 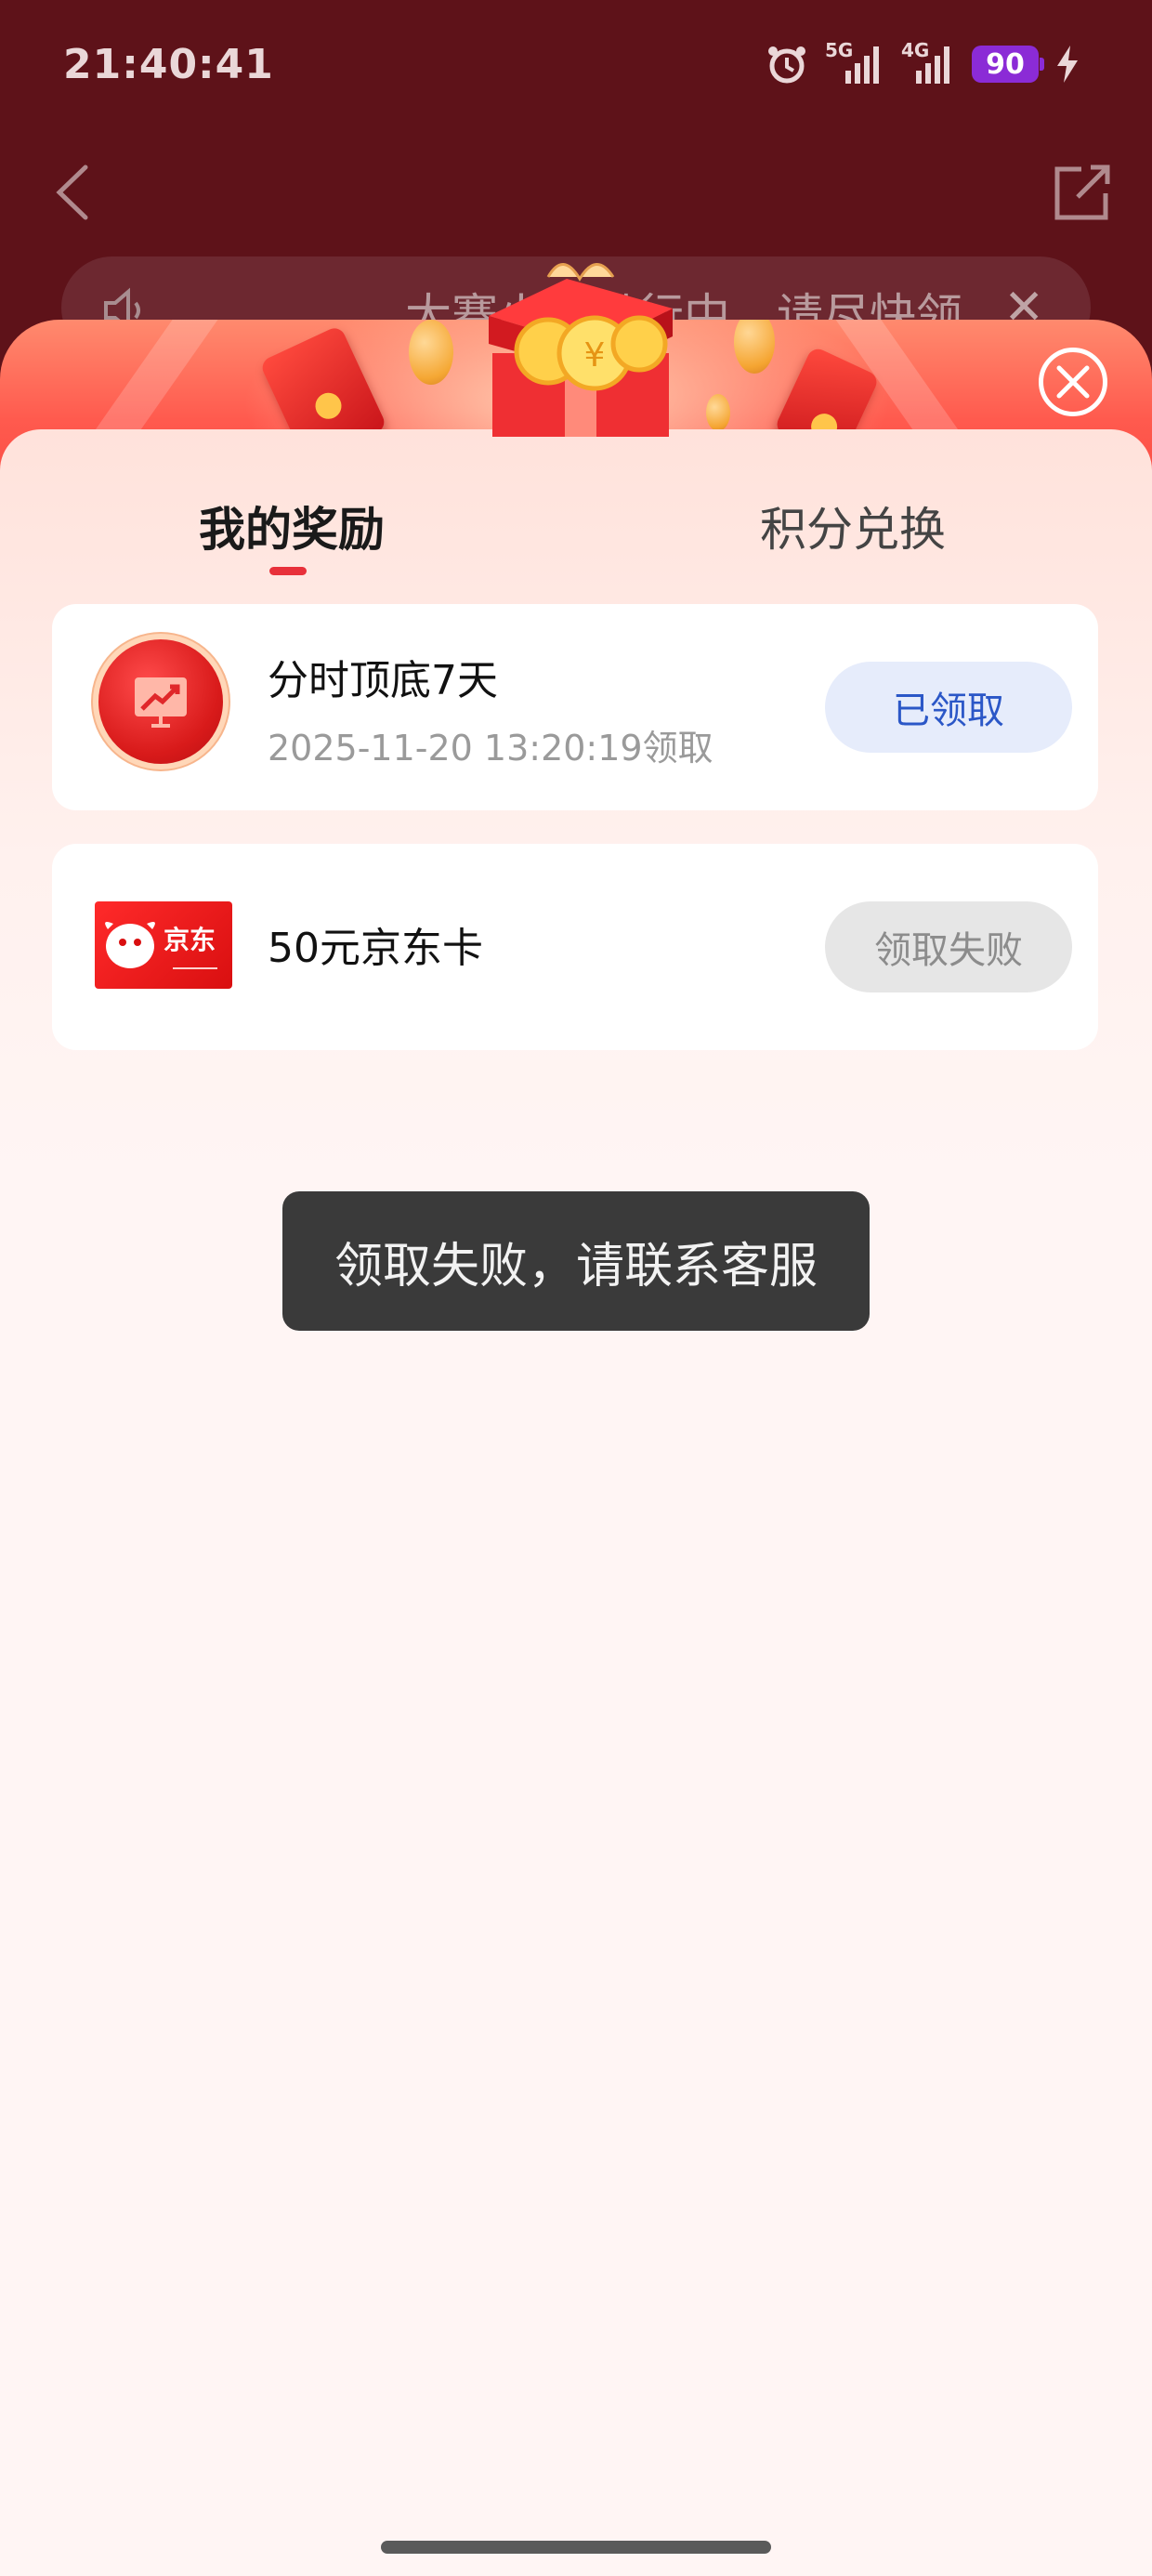 What do you see at coordinates (490, 748) in the screenshot?
I see `reward-claim-time: 2025-11-20 13:20:19领取` at bounding box center [490, 748].